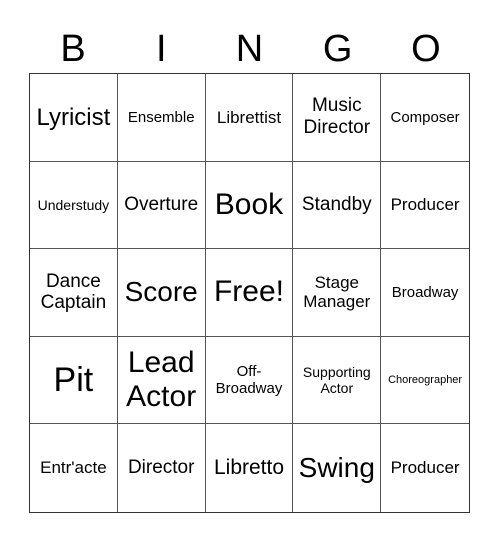  Describe the element at coordinates (337, 293) in the screenshot. I see `bingo-cell: Stage Manager` at that location.